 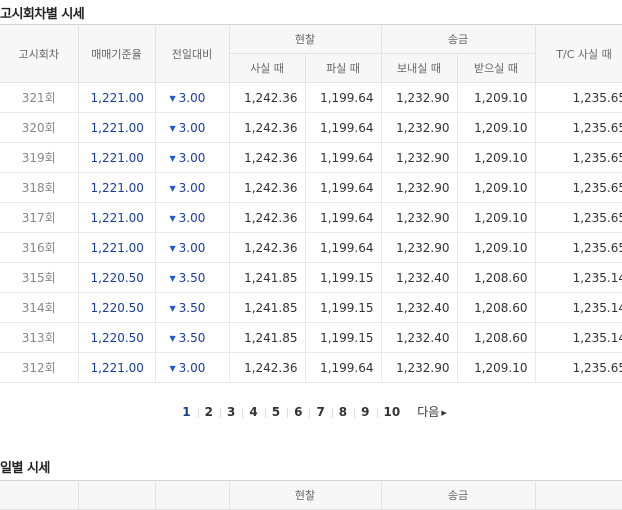 What do you see at coordinates (39, 367) in the screenshot?
I see `round-cell: 312회` at bounding box center [39, 367].